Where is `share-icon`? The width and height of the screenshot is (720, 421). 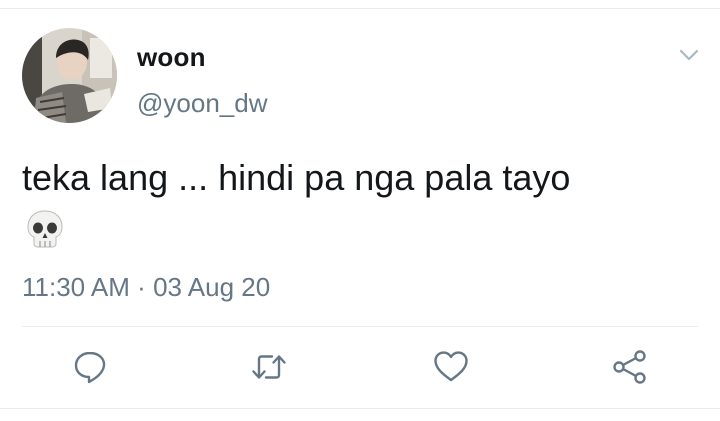 share-icon is located at coordinates (630, 367).